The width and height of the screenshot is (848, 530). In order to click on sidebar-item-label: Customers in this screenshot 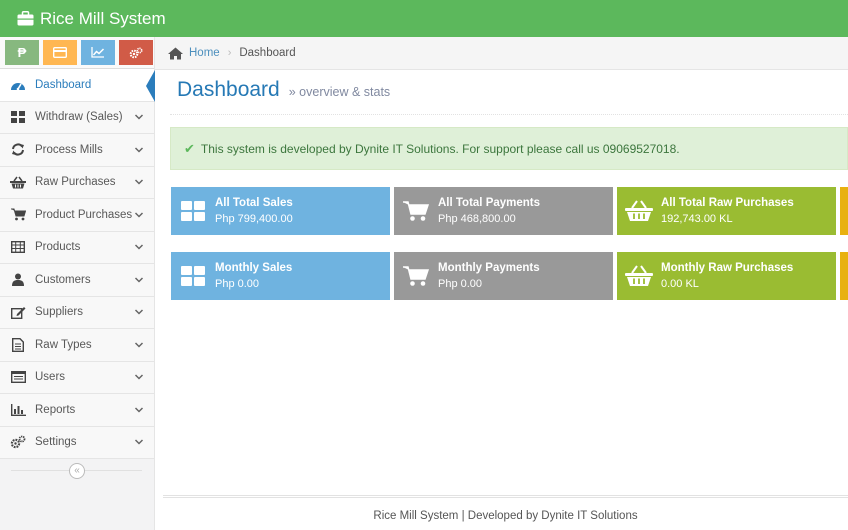, I will do `click(63, 279)`.